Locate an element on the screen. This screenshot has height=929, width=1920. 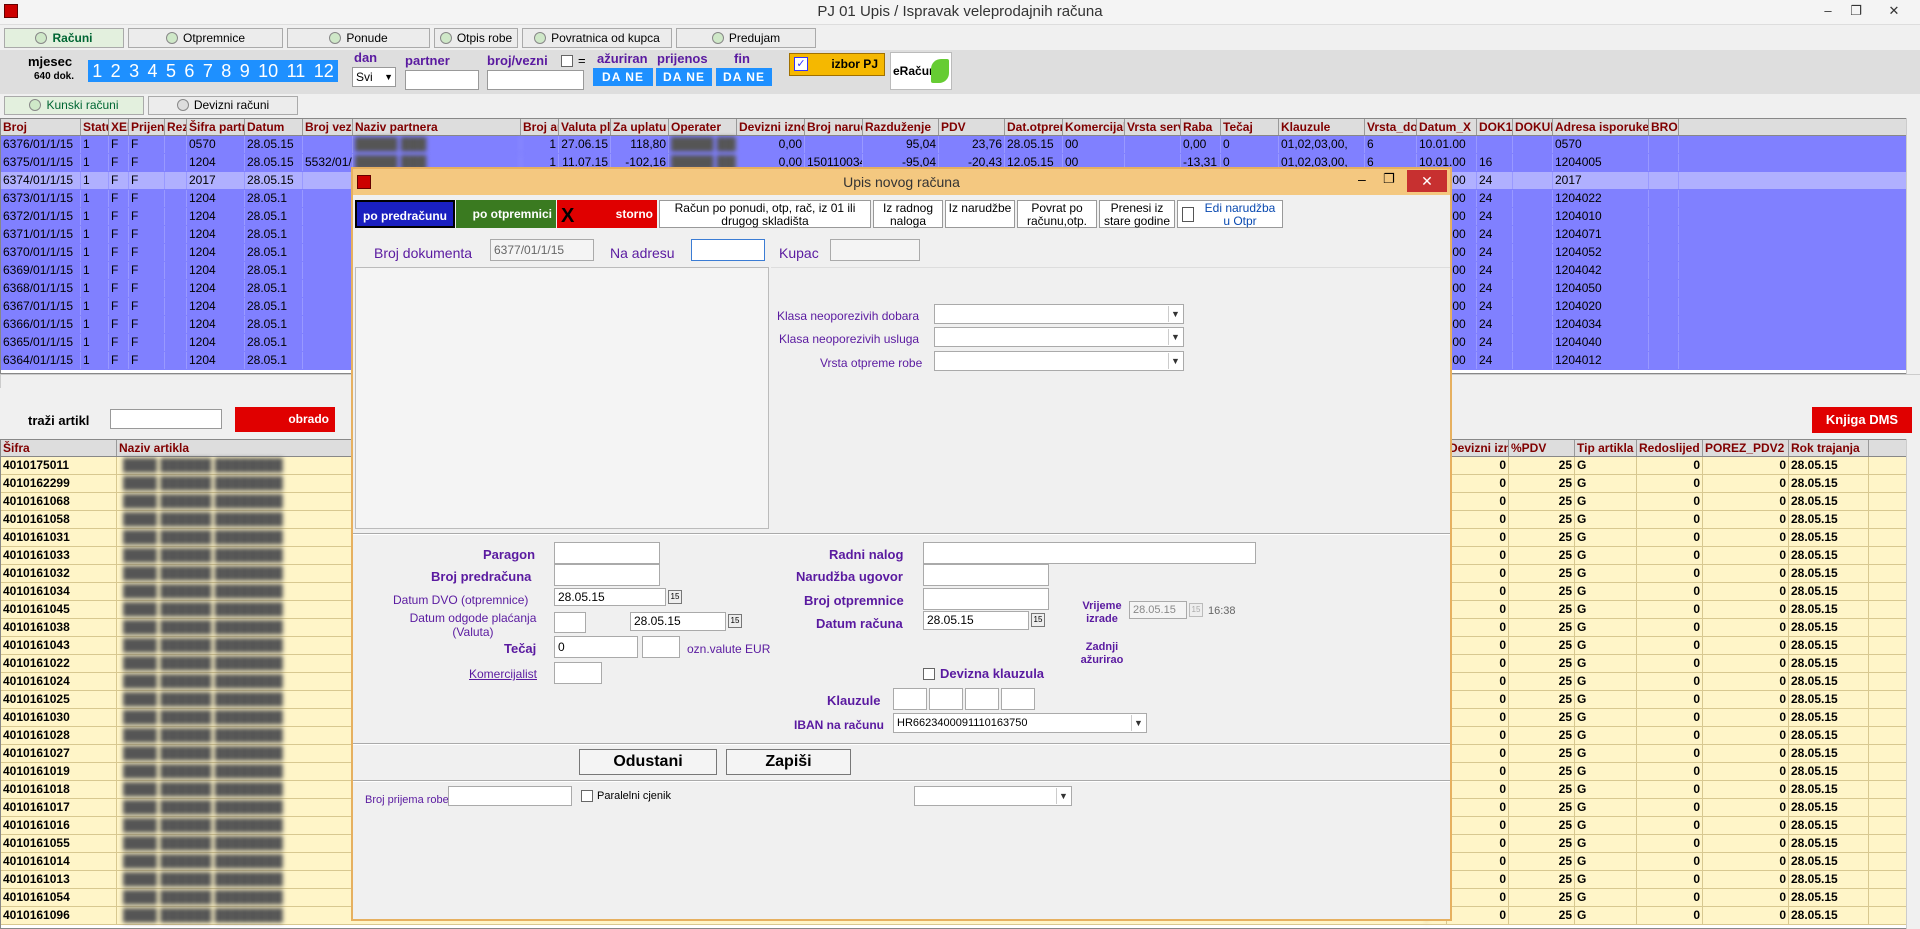
narudzba-ugovor-input is located at coordinates (986, 575).